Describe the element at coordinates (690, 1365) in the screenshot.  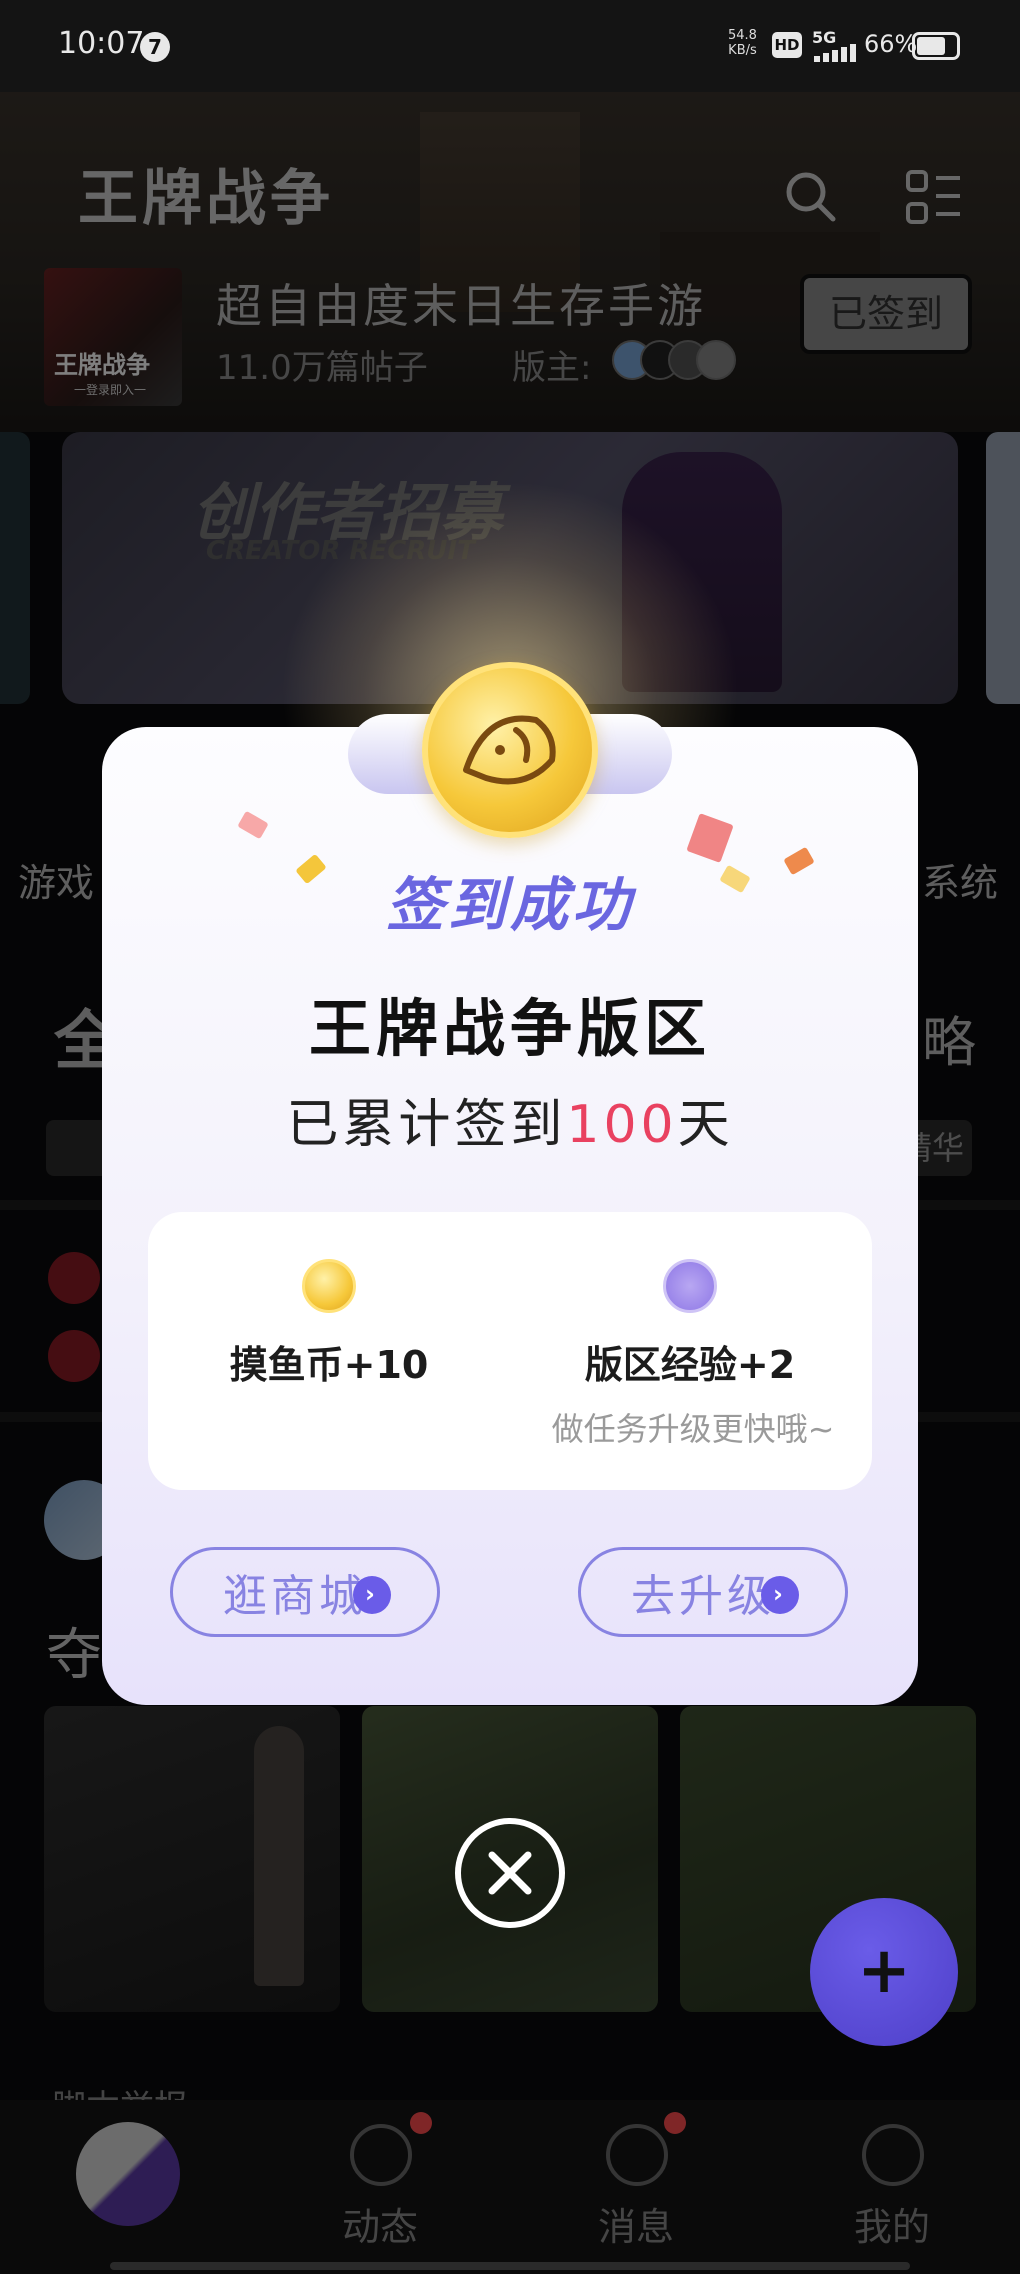
I see `reward-experience: 版区经验+2` at that location.